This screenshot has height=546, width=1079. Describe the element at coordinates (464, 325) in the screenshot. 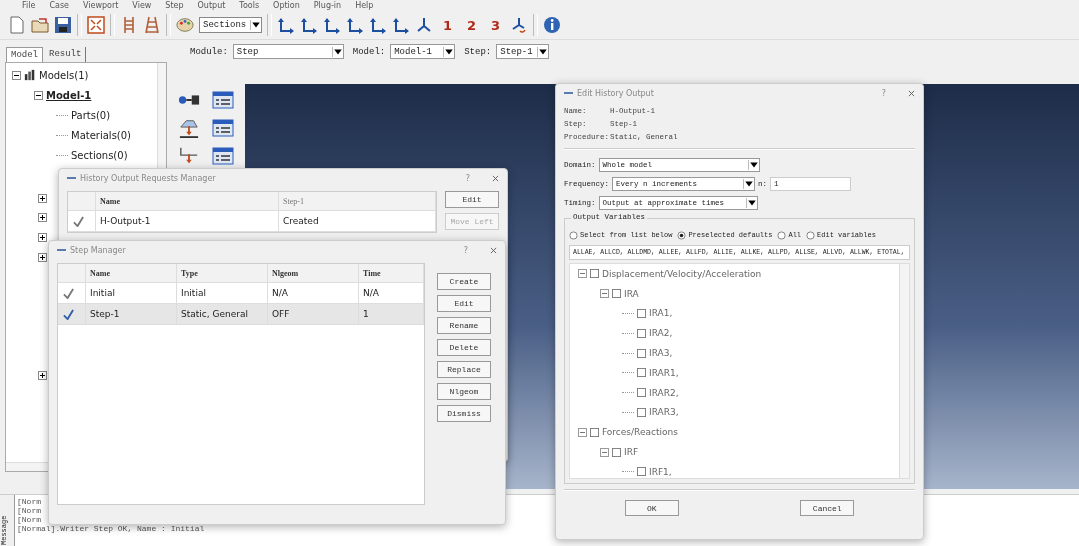

I see `dialog-button: Rename` at that location.